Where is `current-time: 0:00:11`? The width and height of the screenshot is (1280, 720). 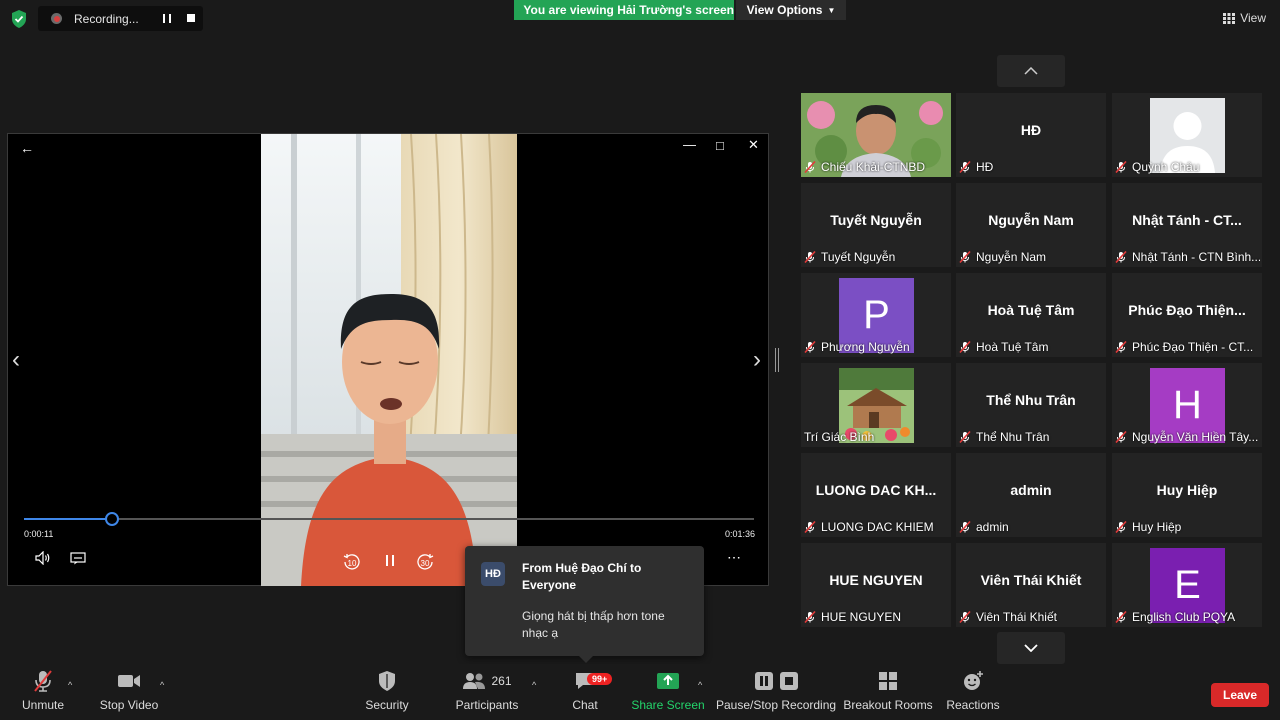 current-time: 0:00:11 is located at coordinates (39, 534).